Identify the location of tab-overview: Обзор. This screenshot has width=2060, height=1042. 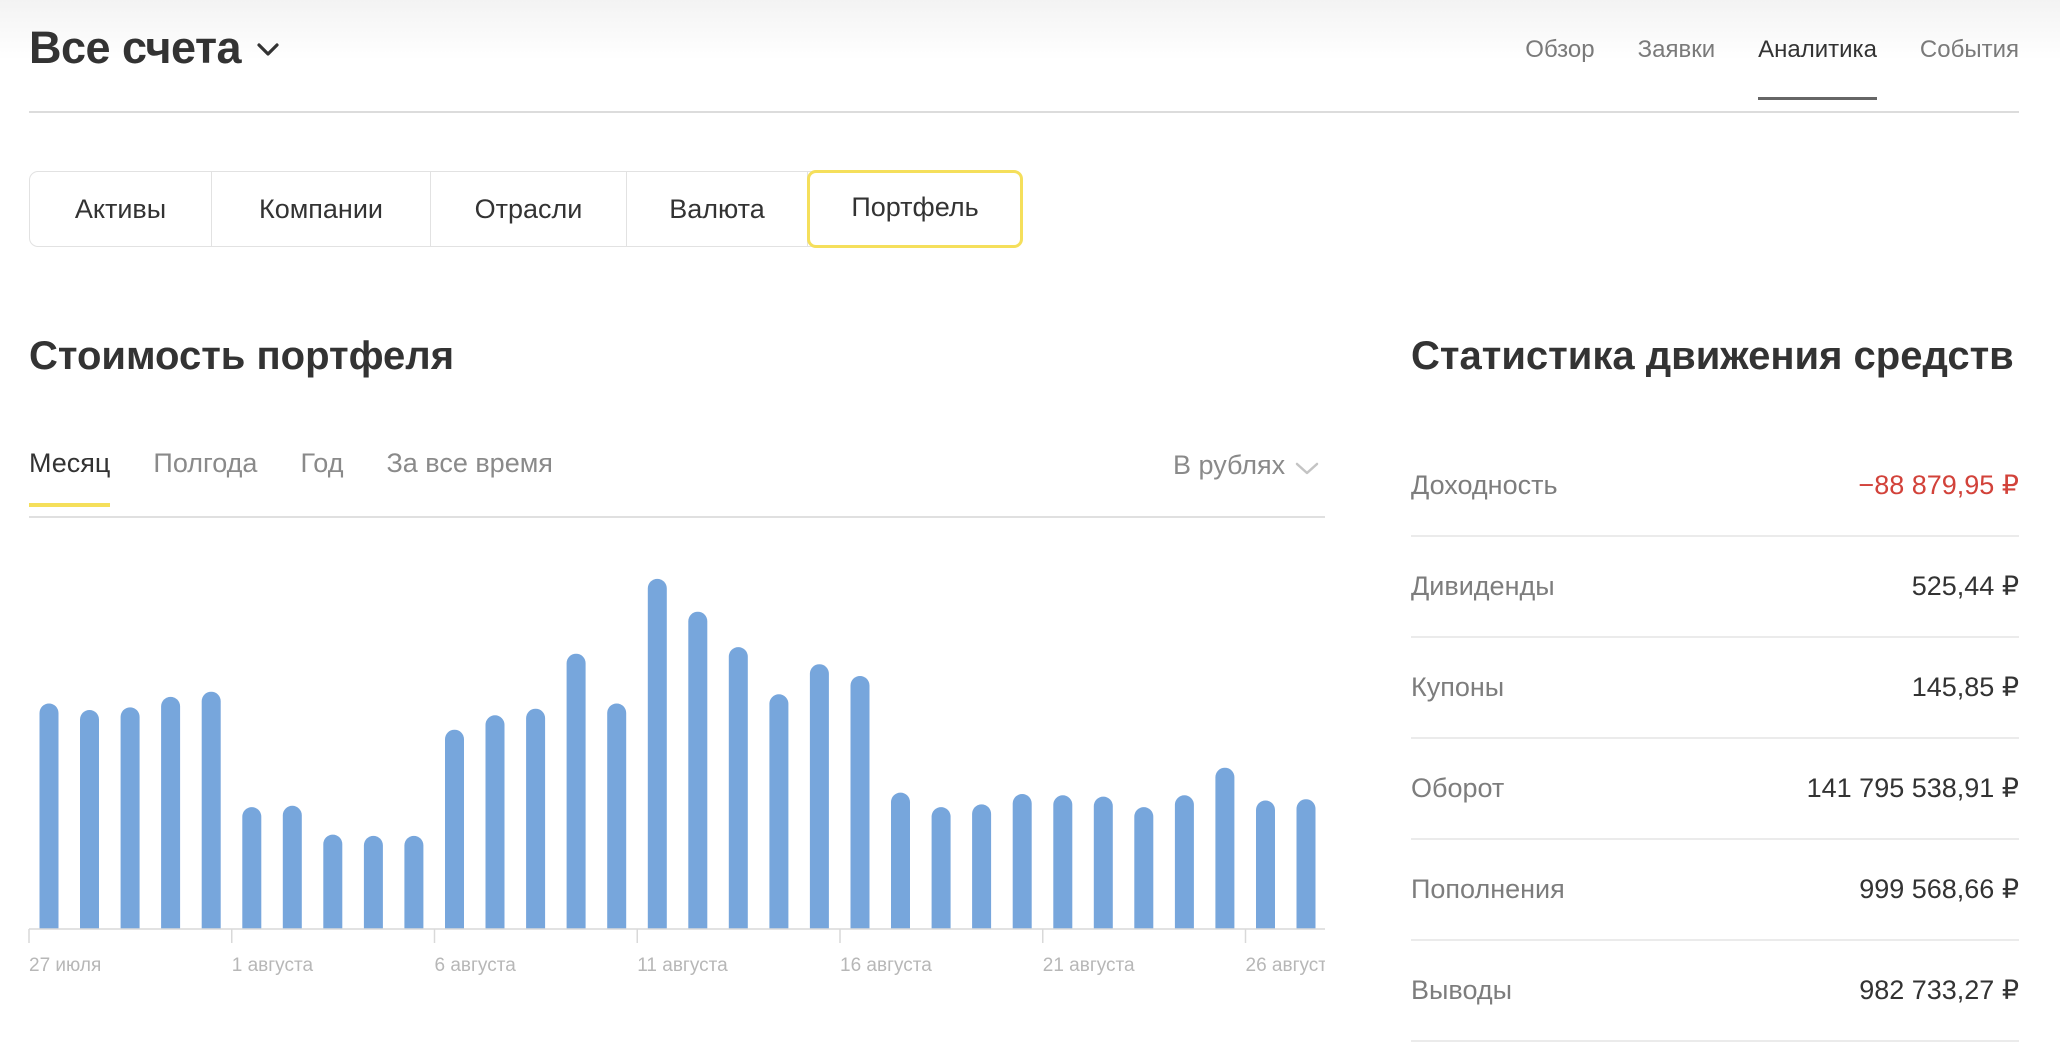
(1559, 68).